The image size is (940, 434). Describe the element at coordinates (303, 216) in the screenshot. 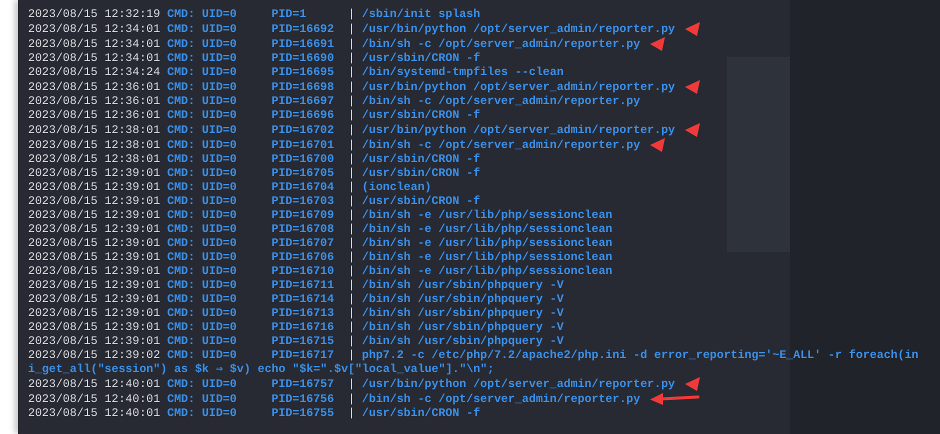

I see `pid-text: PID=16709` at that location.